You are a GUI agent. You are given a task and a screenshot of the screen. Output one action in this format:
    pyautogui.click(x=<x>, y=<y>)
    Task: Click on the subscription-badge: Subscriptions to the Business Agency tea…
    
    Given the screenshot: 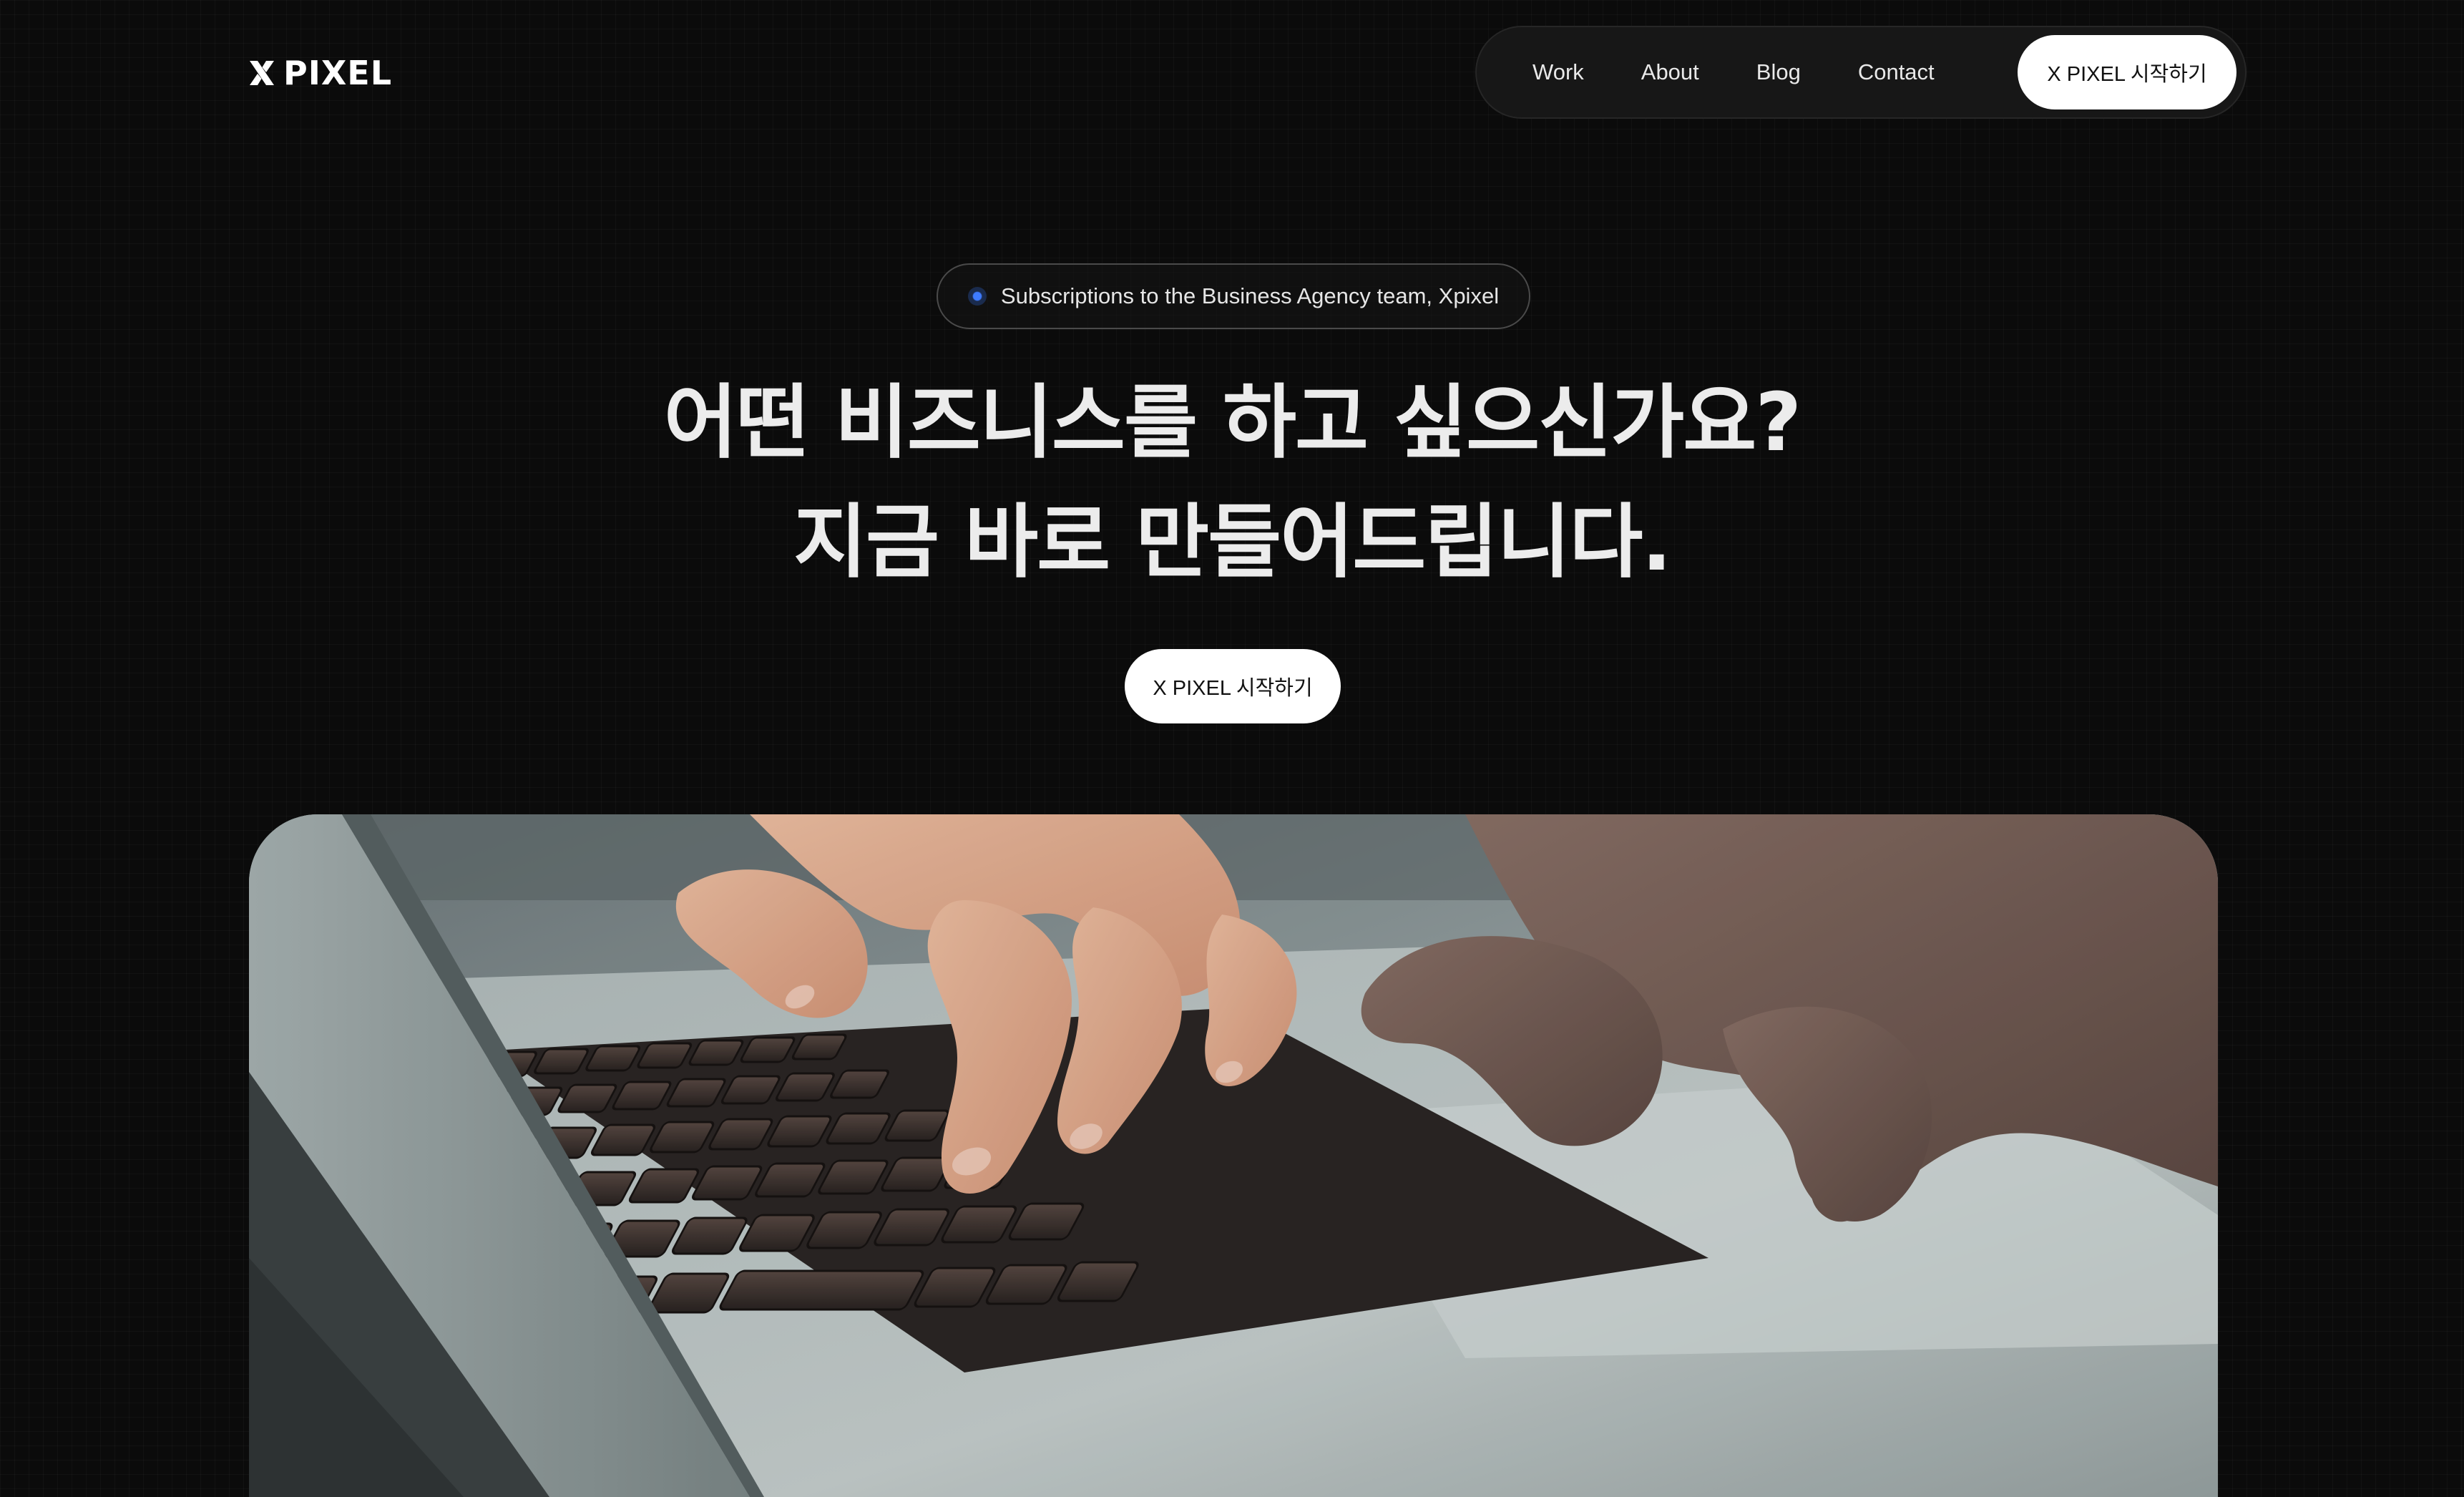 What is the action you would take?
    pyautogui.click(x=1233, y=296)
    